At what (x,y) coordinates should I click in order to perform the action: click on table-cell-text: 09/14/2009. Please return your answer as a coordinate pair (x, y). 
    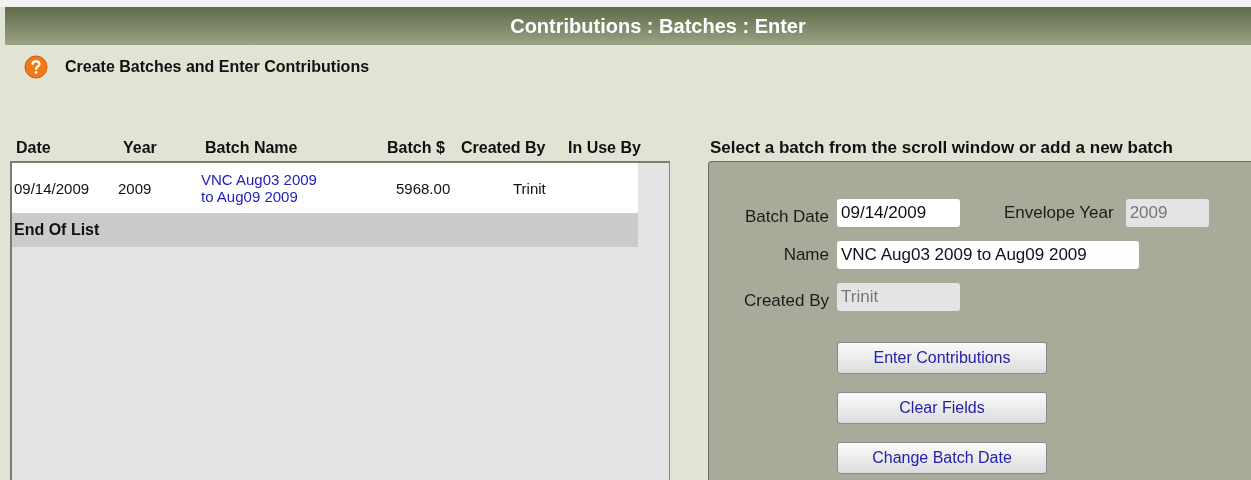
    Looking at the image, I should click on (52, 188).